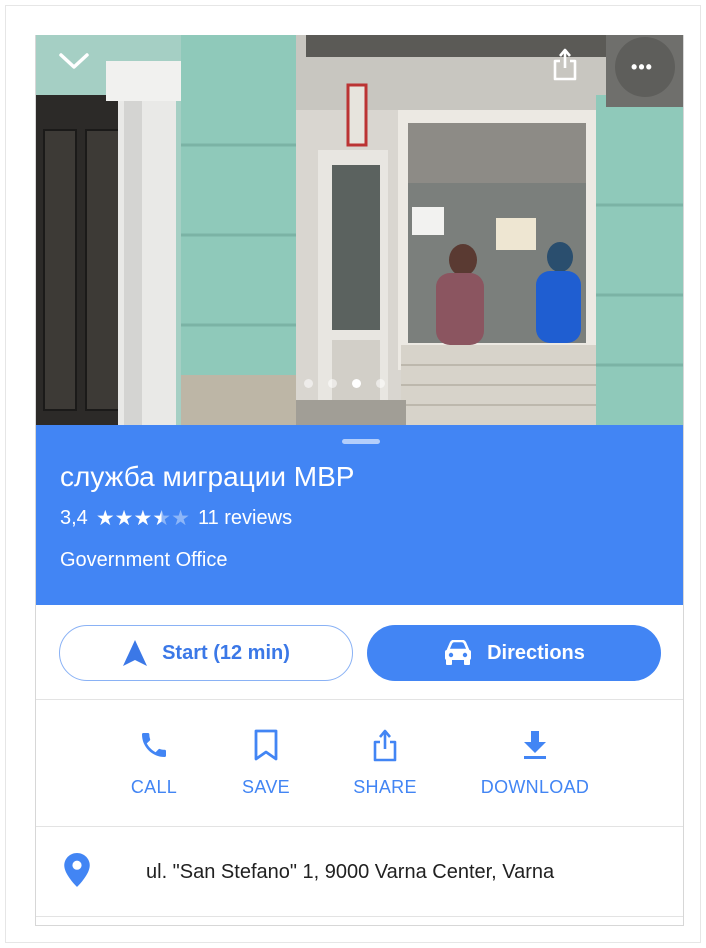  I want to click on more-dots-icon: •••, so click(642, 66).